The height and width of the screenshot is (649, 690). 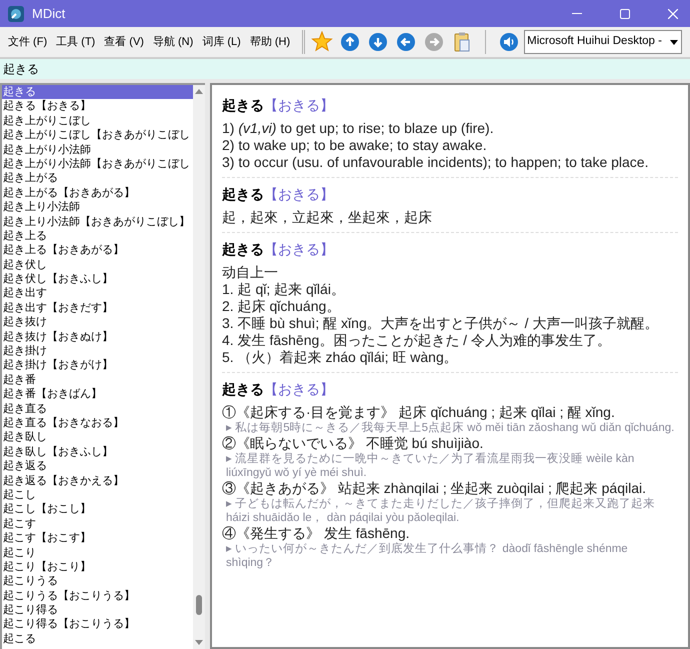 I want to click on word-list-item: 起き臥し【おきふし】, so click(x=97, y=452).